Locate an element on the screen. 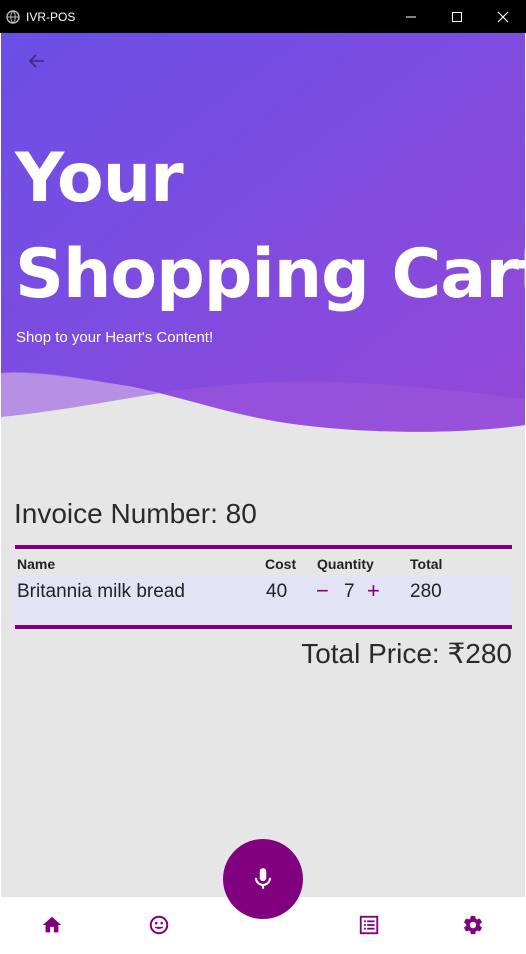 The width and height of the screenshot is (526, 954). quantity-increase-button: + is located at coordinates (373, 591).